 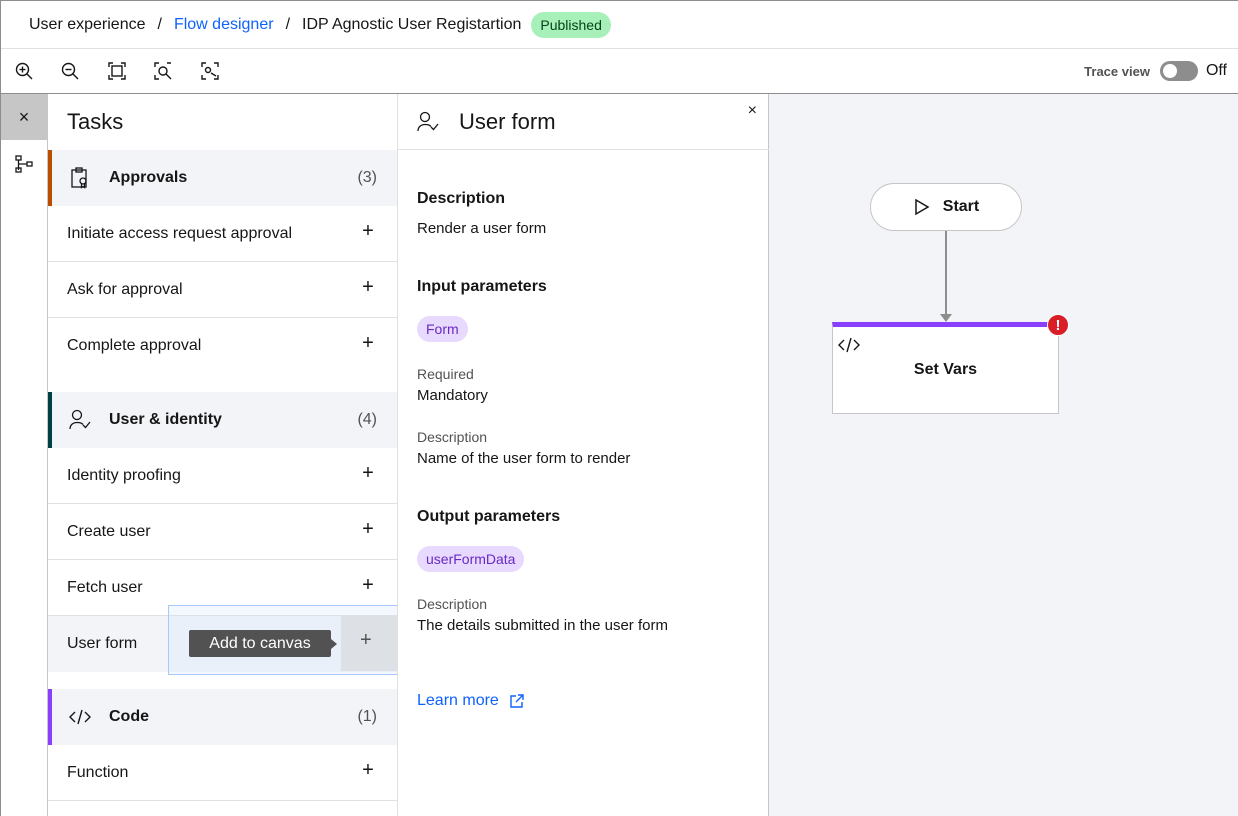 What do you see at coordinates (24, 71) in the screenshot?
I see `zoom-in-icon` at bounding box center [24, 71].